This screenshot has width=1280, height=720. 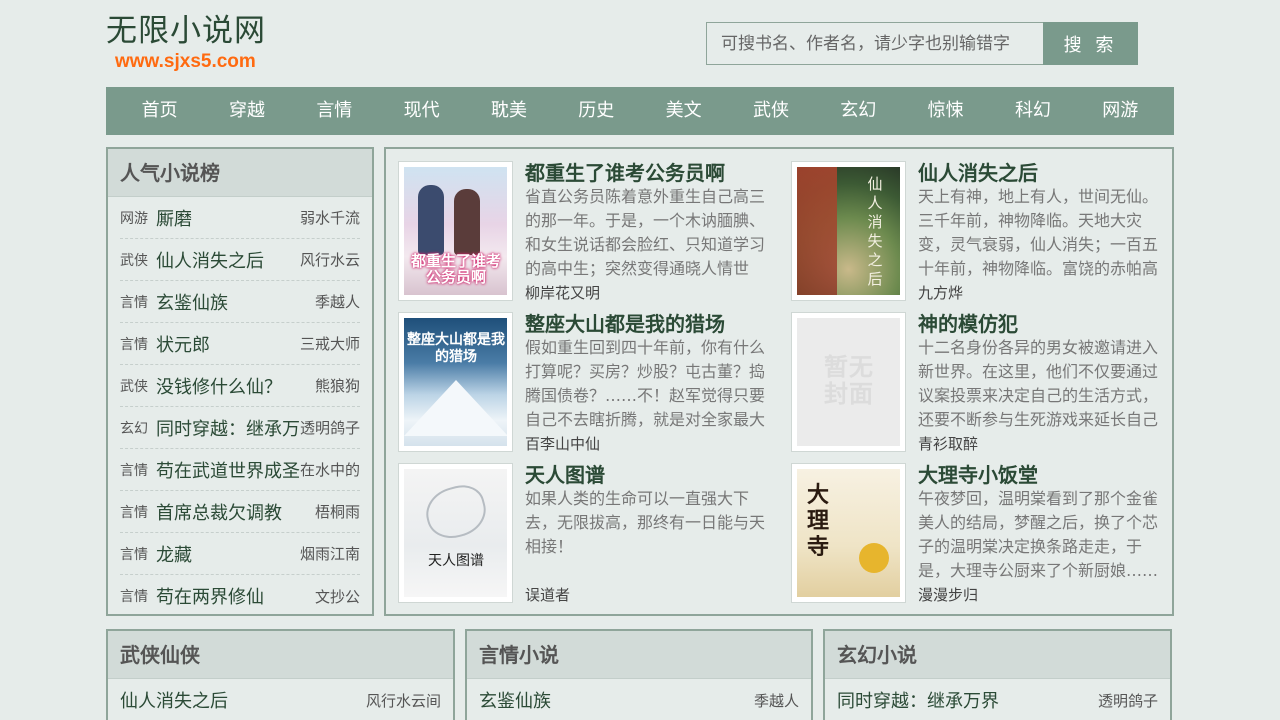 I want to click on rank-author: 风行水云, so click(x=330, y=259).